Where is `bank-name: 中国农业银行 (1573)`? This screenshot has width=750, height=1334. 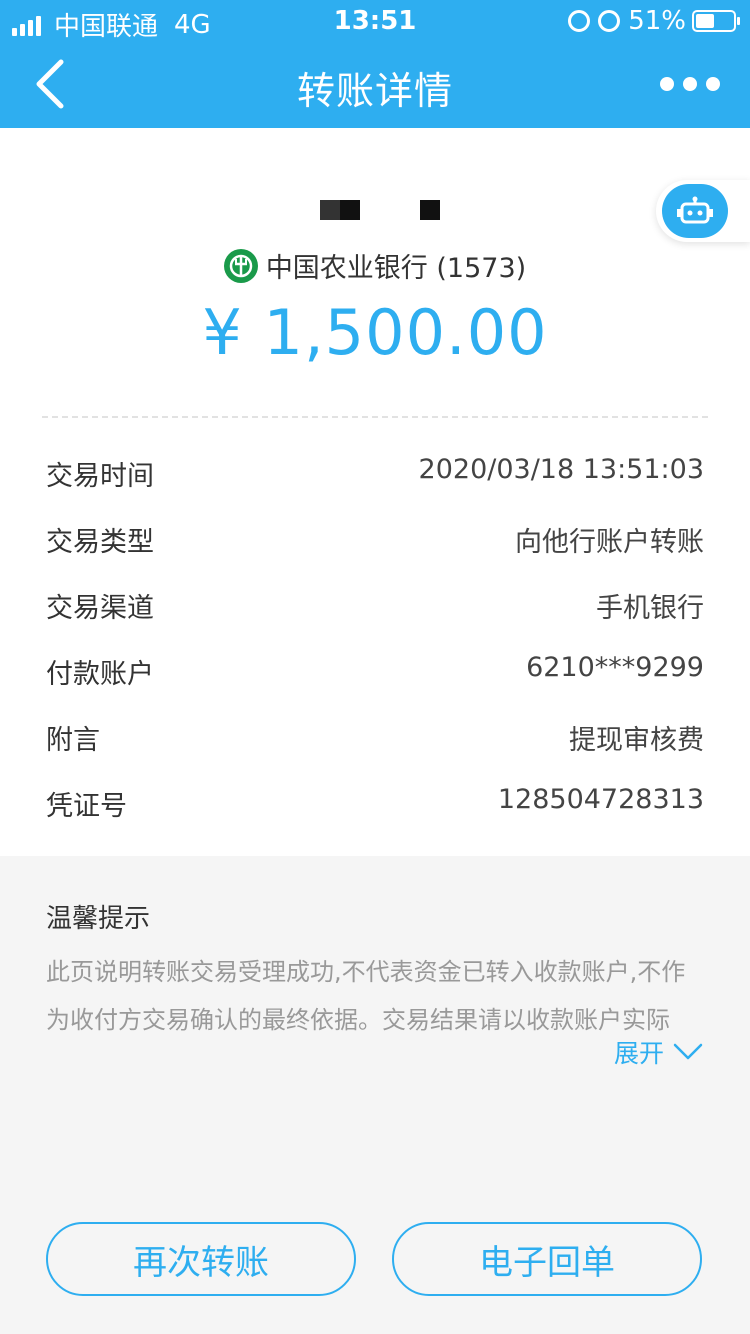
bank-name: 中国农业银行 (1573) is located at coordinates (396, 268).